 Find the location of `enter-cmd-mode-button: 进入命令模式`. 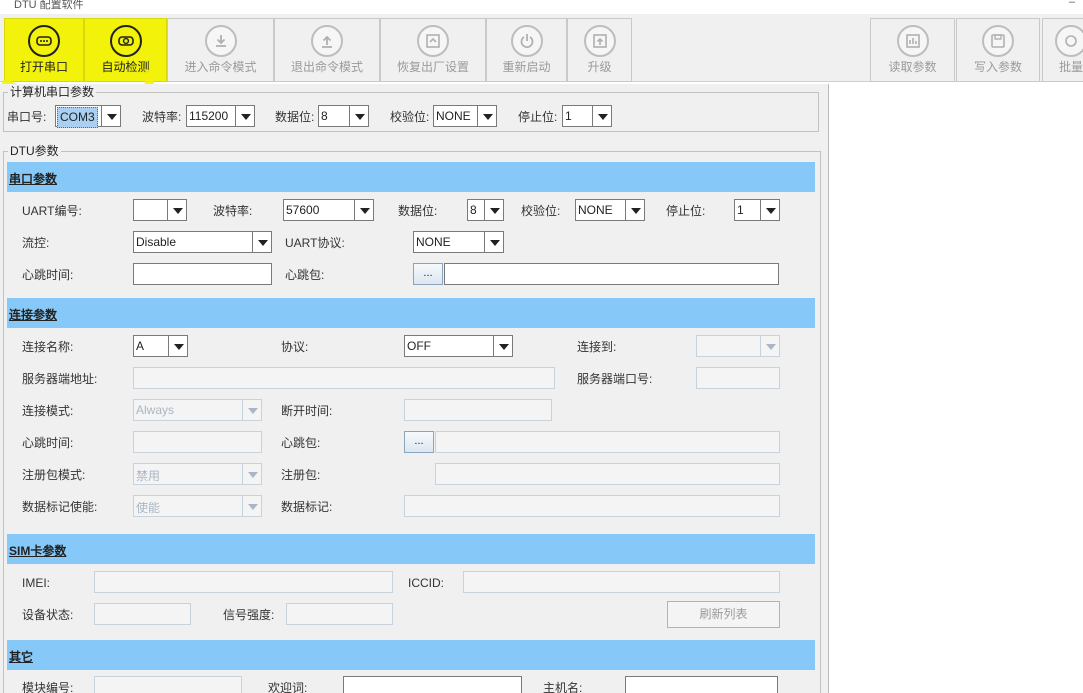

enter-cmd-mode-button: 进入命令模式 is located at coordinates (220, 50).